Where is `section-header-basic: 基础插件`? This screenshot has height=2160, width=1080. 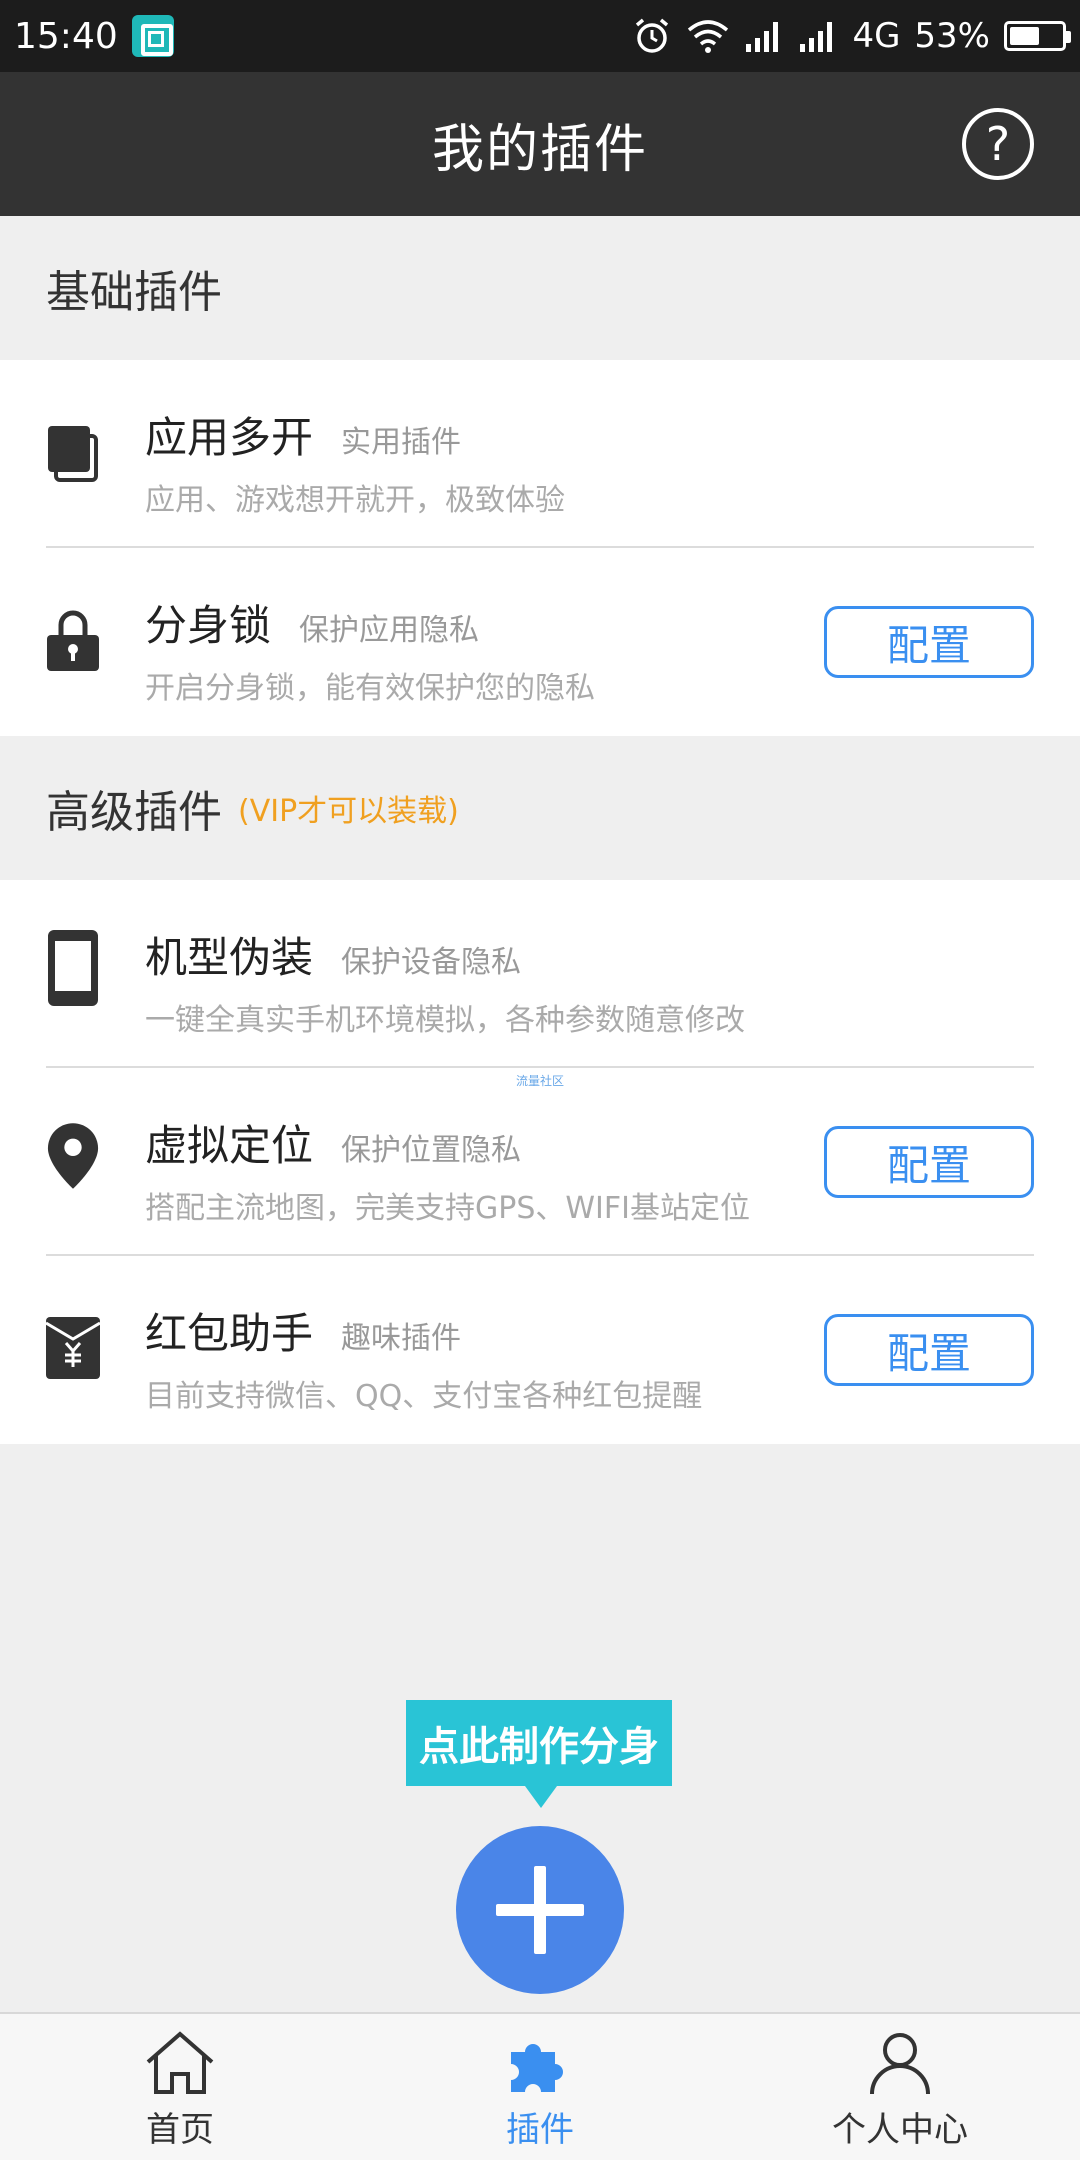
section-header-basic: 基础插件 is located at coordinates (540, 288).